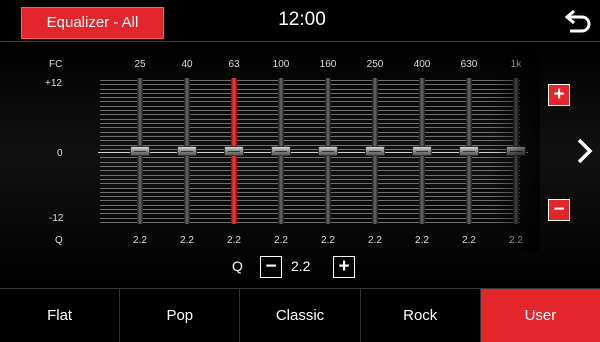 The image size is (600, 342). Describe the element at coordinates (271, 267) in the screenshot. I see `q-minus-button: −` at that location.